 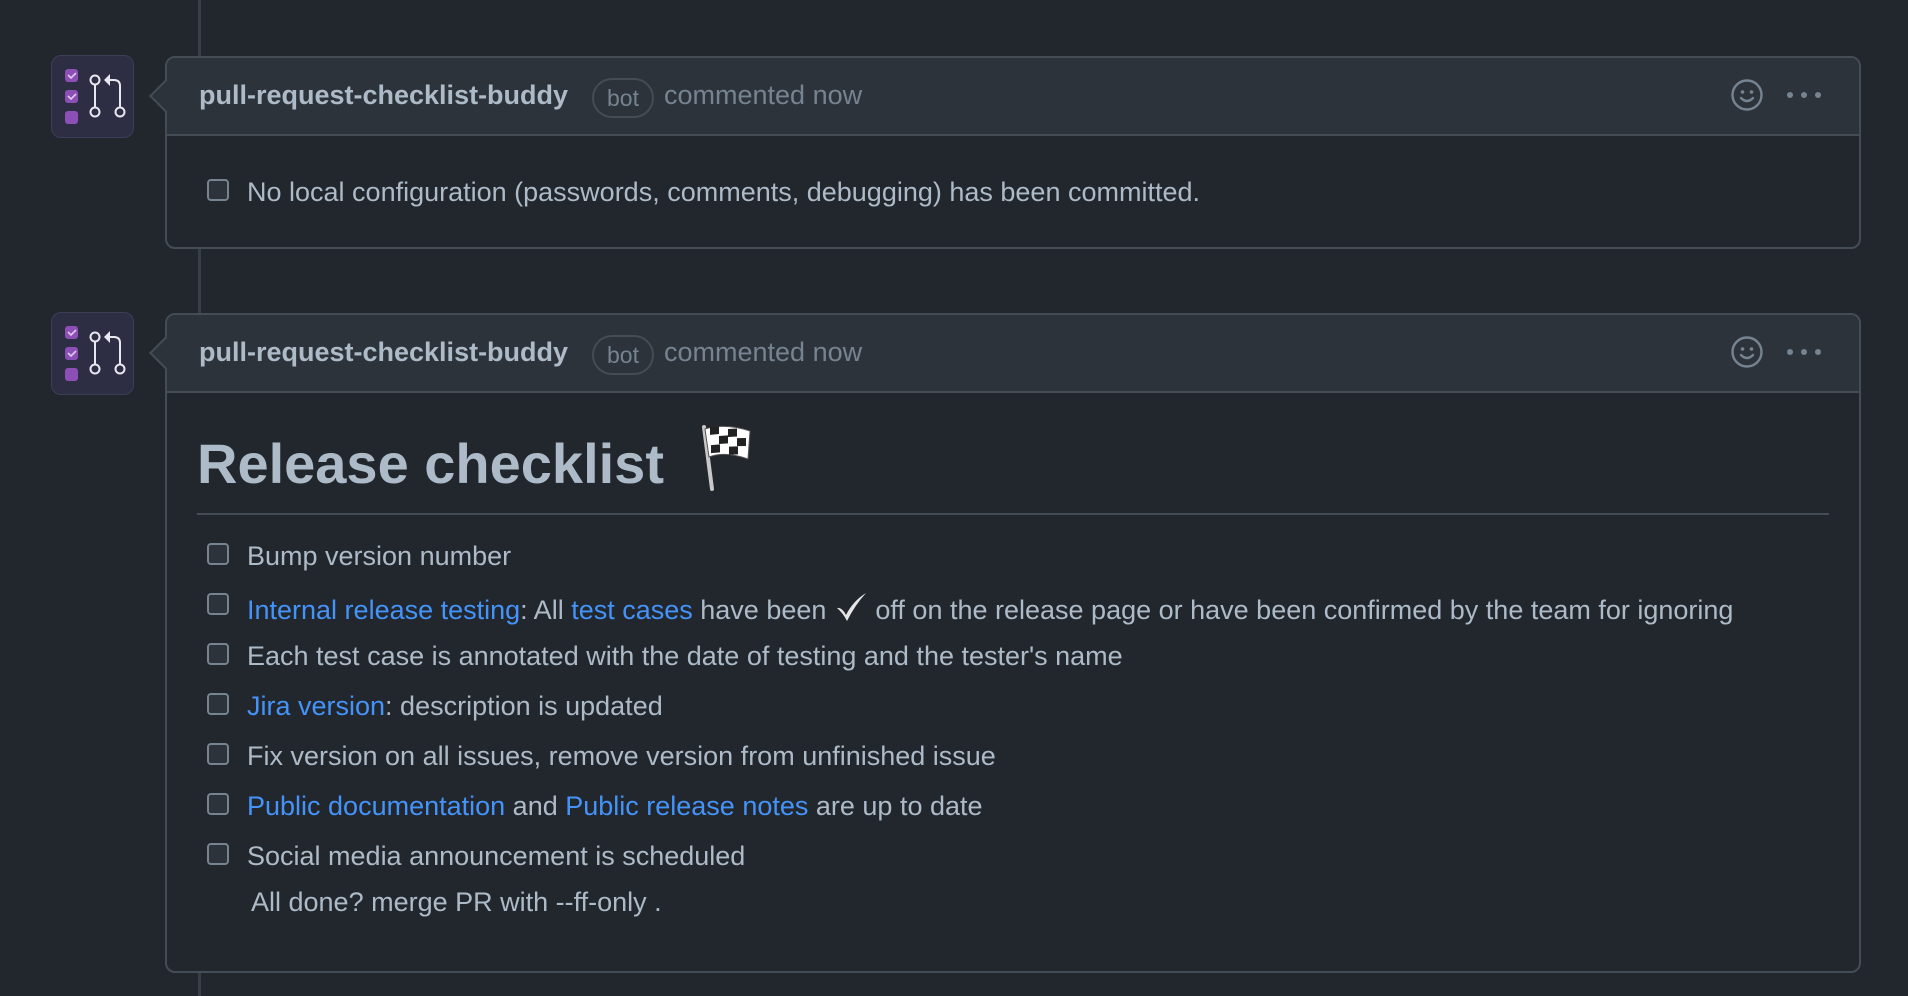 What do you see at coordinates (316, 706) in the screenshot?
I see `jira-version-link: Jira version` at bounding box center [316, 706].